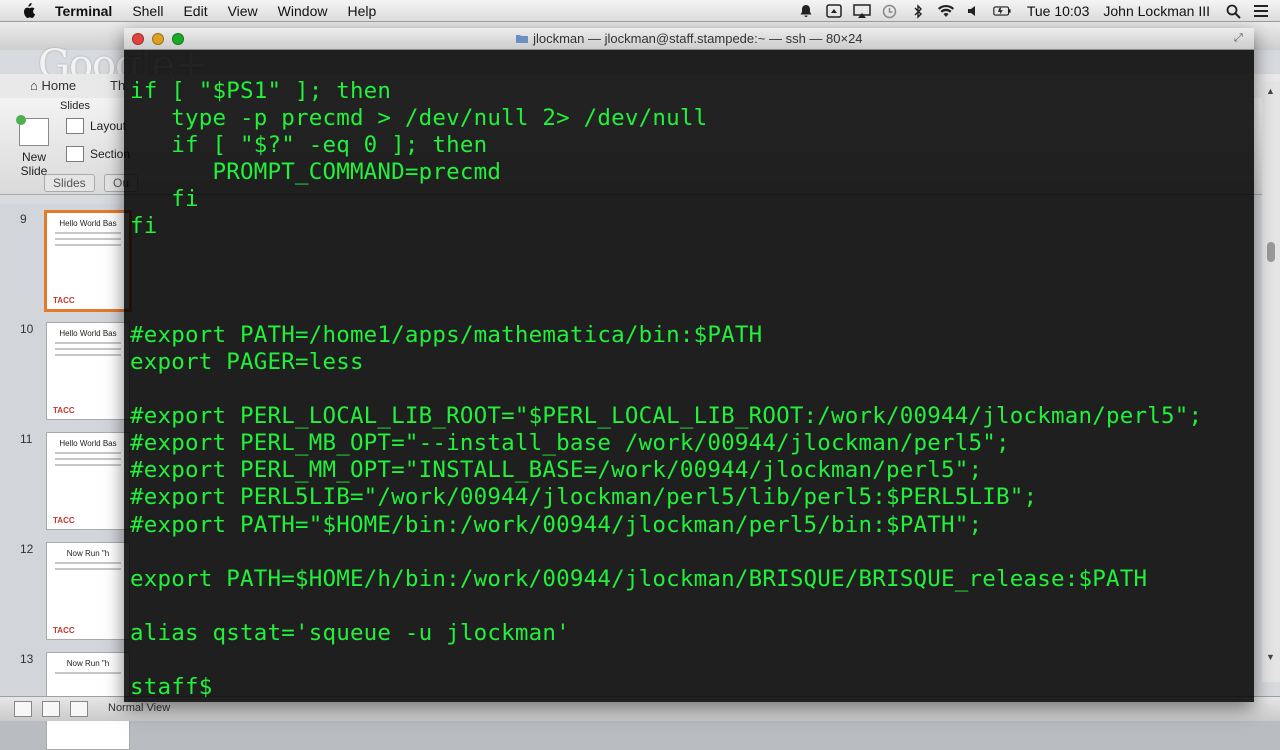 The image size is (1280, 750). Describe the element at coordinates (28, 10) in the screenshot. I see `apple-icon` at that location.